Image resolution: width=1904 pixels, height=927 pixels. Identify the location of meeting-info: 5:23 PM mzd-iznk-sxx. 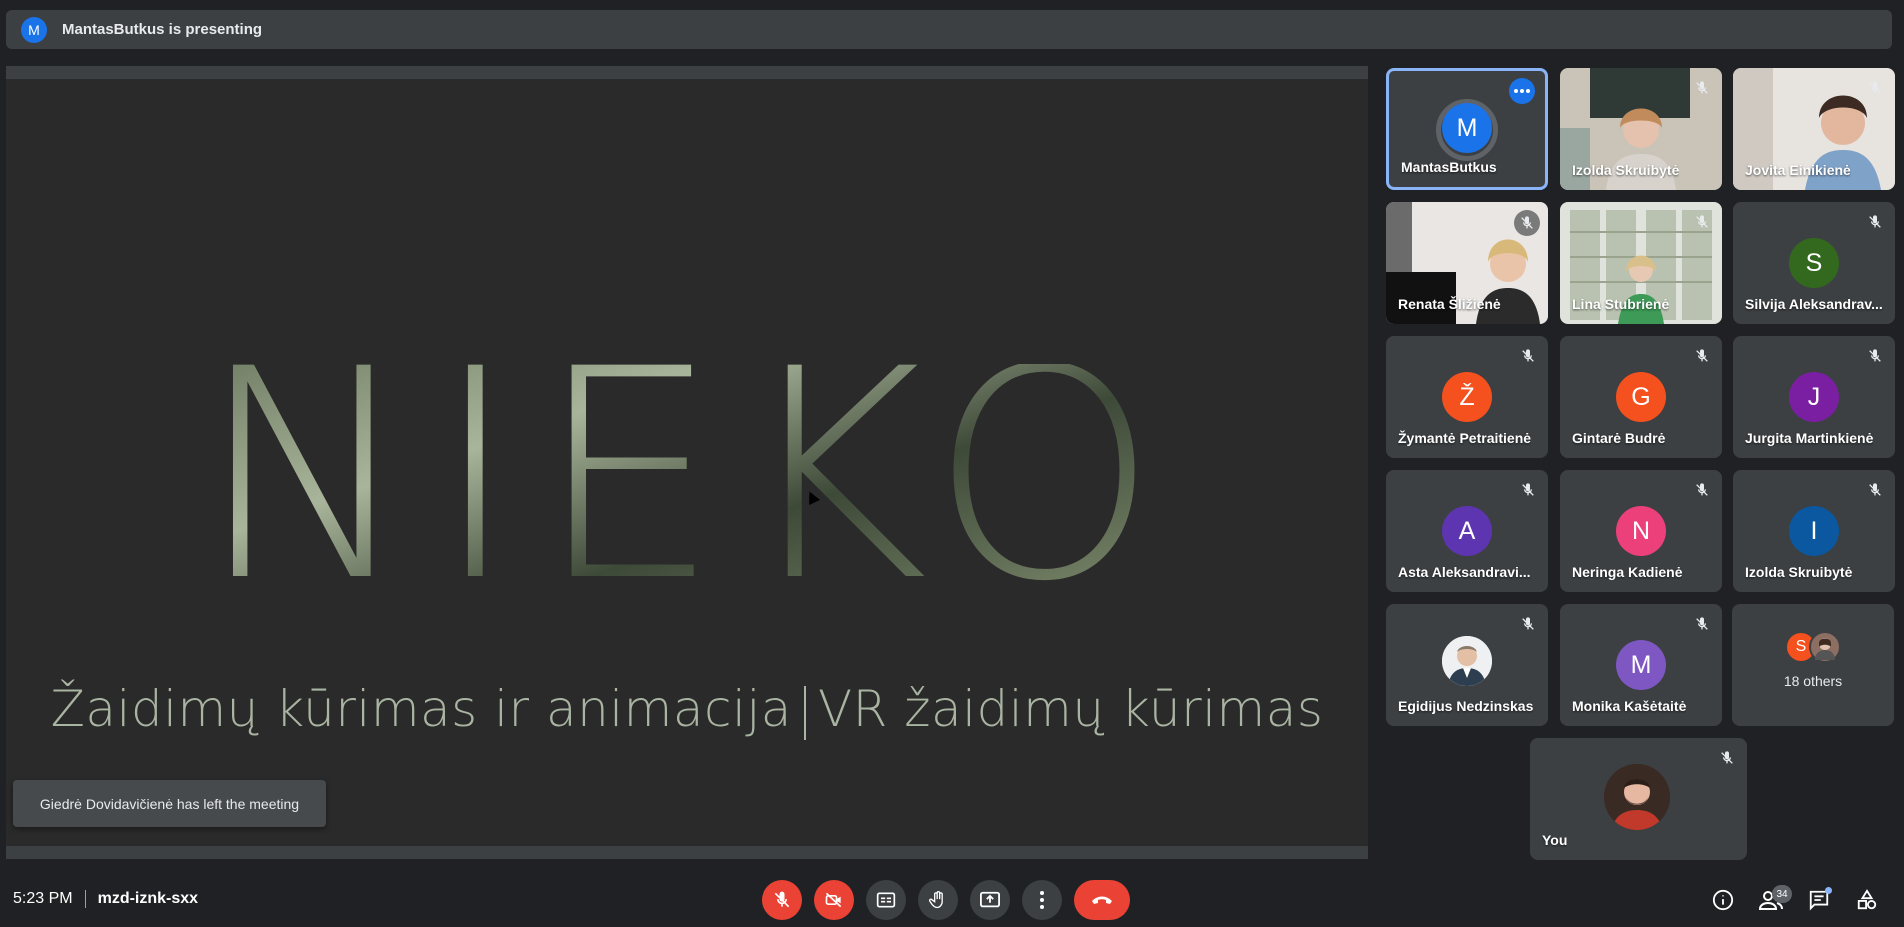
(105, 899).